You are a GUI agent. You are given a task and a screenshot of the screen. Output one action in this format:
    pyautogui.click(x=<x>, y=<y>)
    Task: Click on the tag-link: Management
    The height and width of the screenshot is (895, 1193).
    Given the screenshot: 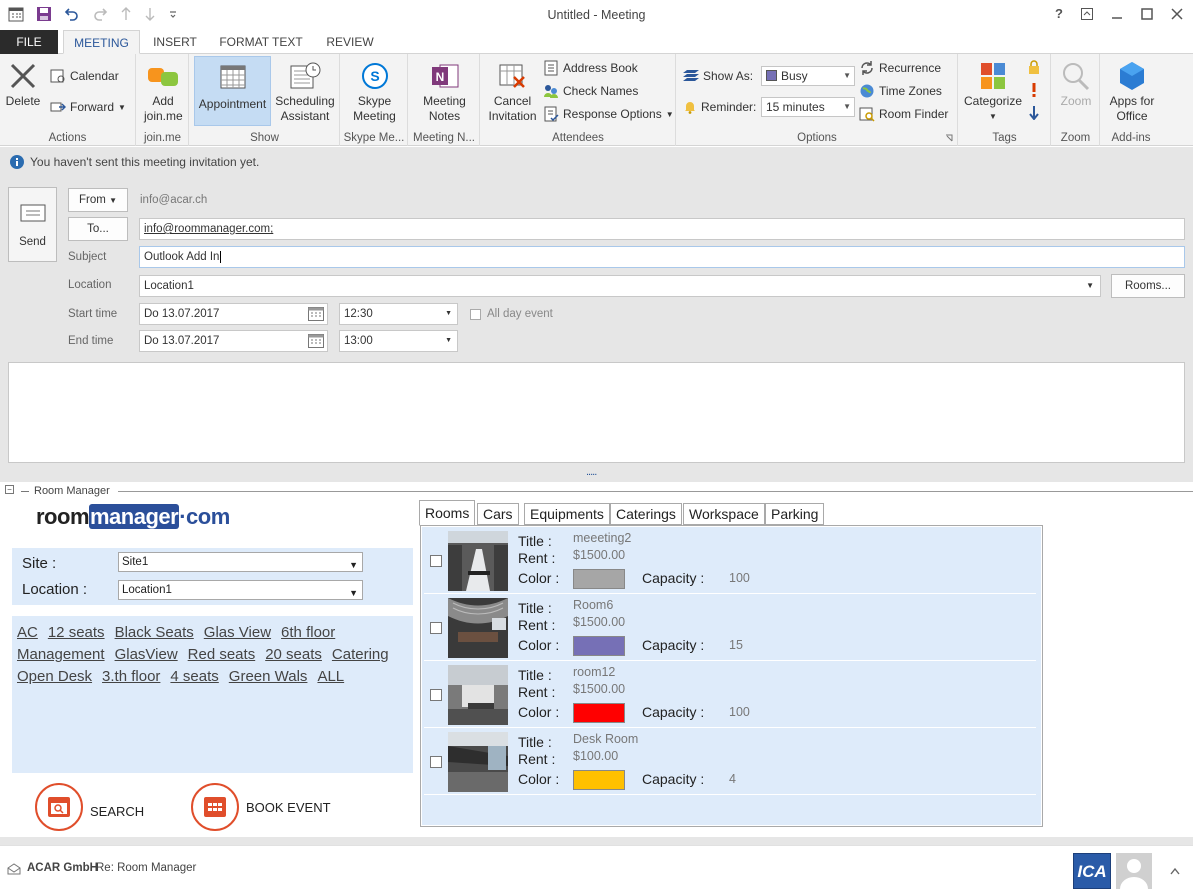 What is the action you would take?
    pyautogui.click(x=61, y=655)
    